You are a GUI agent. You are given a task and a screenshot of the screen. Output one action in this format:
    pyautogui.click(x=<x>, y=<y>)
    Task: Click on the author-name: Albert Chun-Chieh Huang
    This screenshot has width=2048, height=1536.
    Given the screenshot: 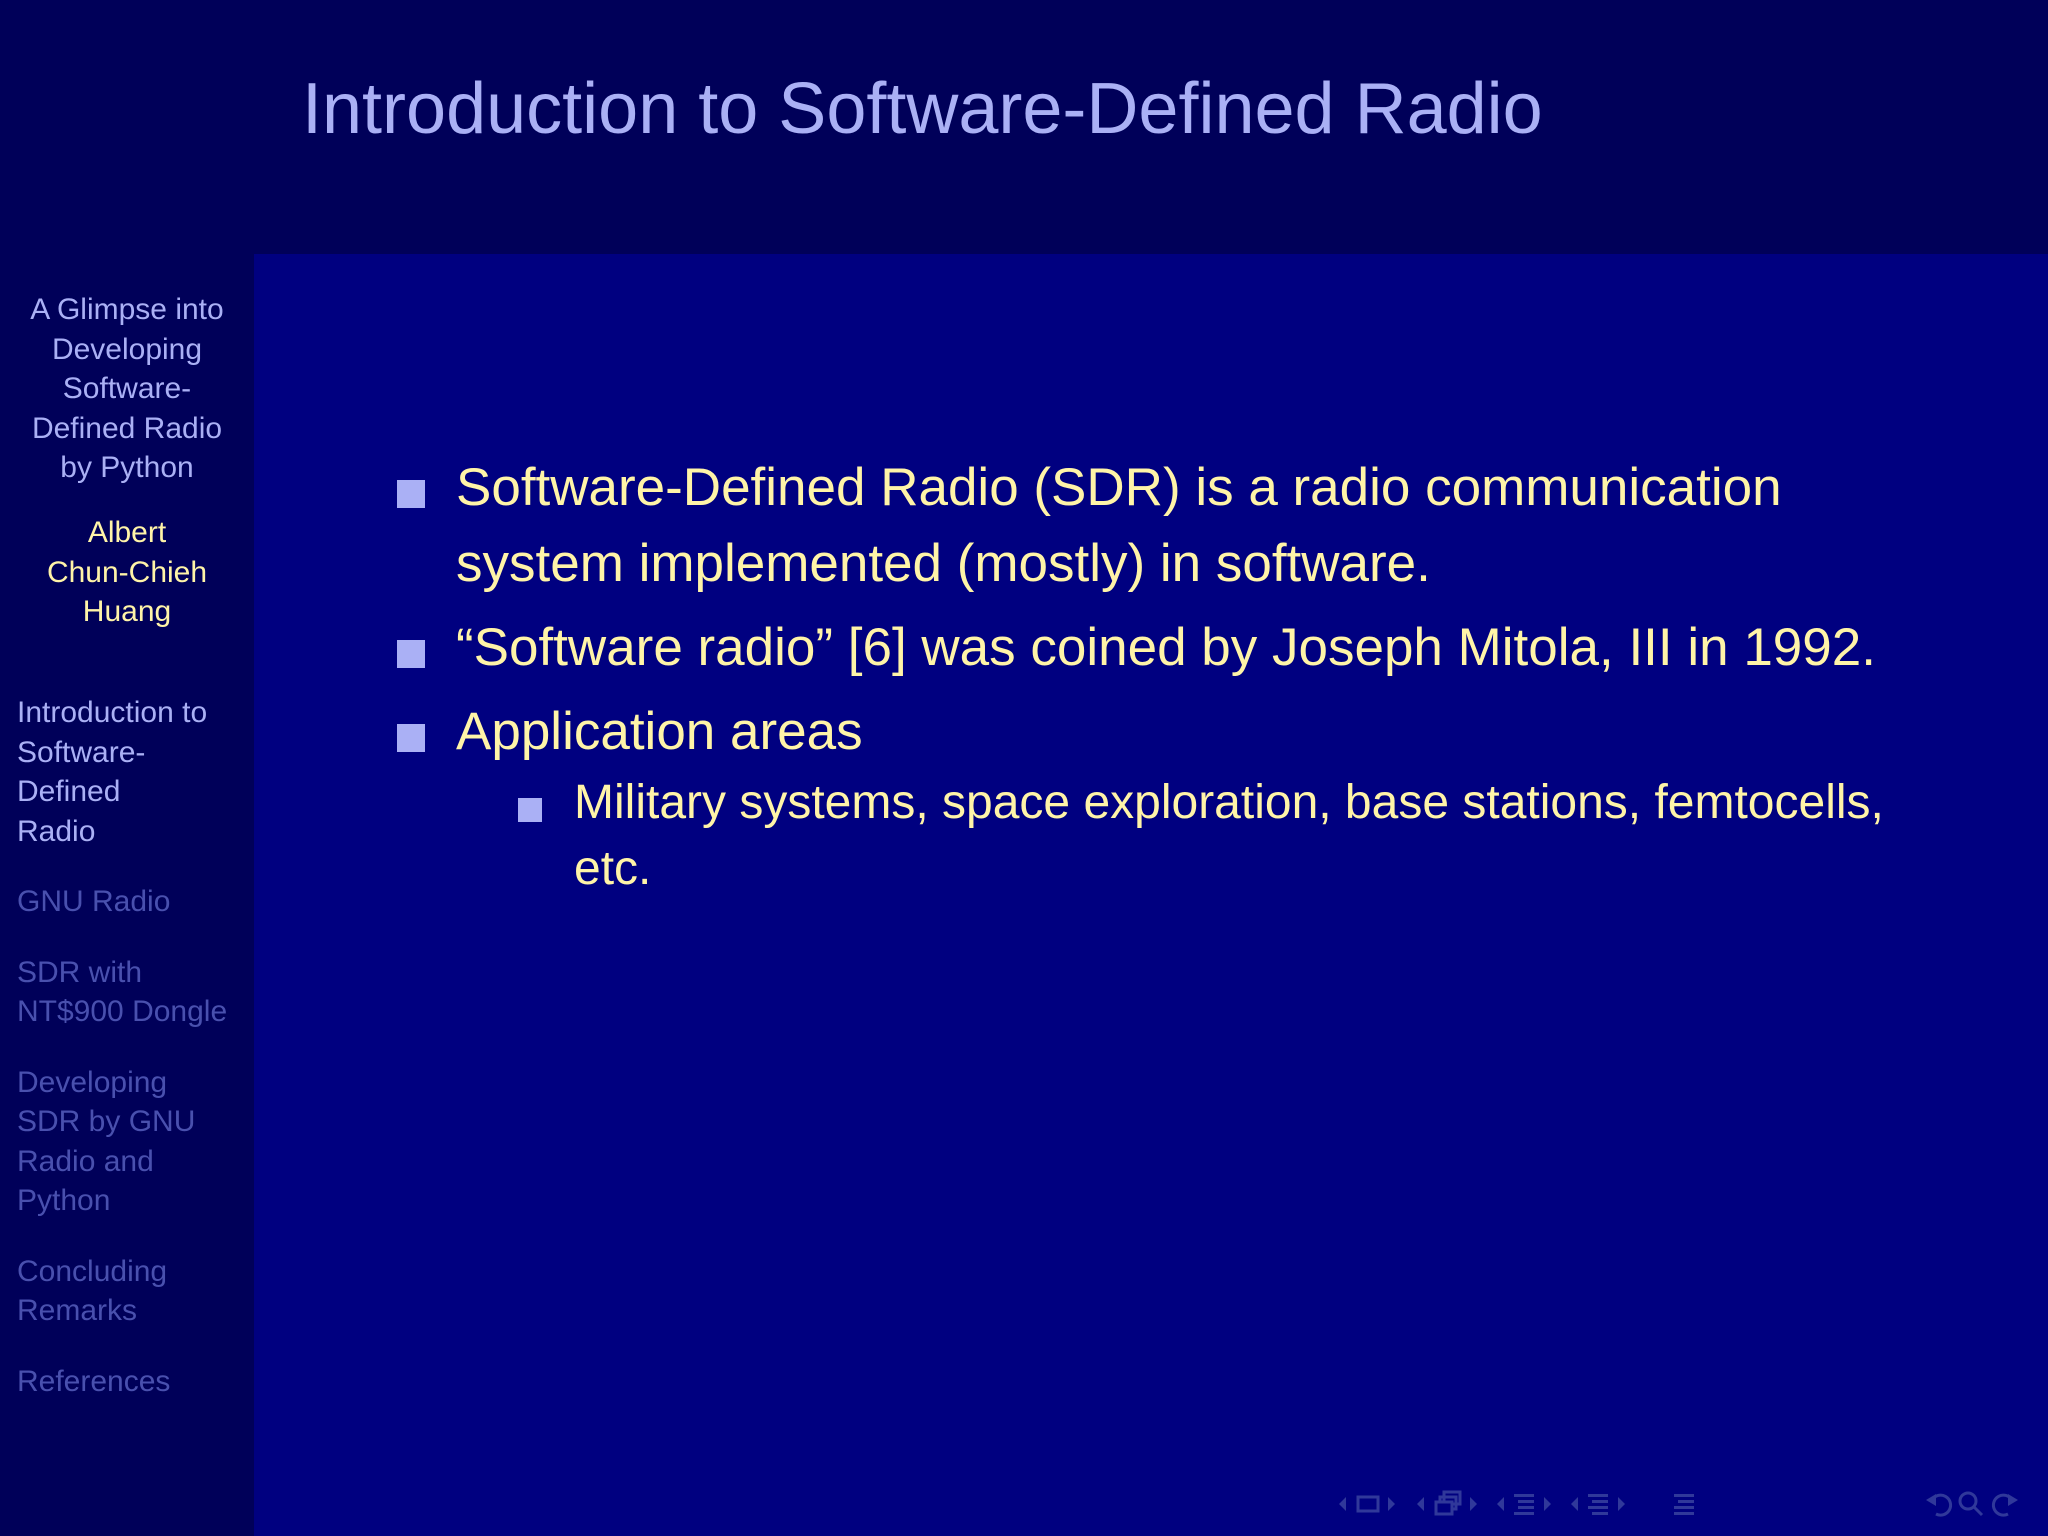 What is the action you would take?
    pyautogui.click(x=127, y=572)
    